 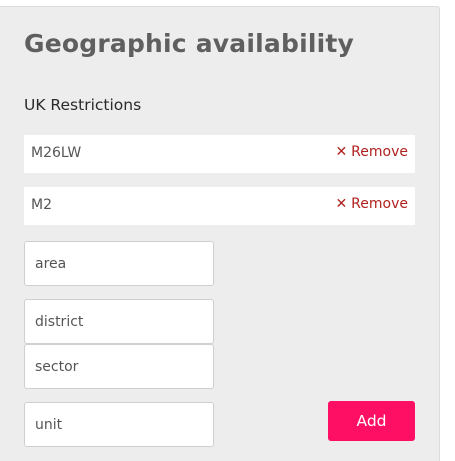 I want to click on restriction-row: M2 ✕ Remove, so click(x=219, y=206).